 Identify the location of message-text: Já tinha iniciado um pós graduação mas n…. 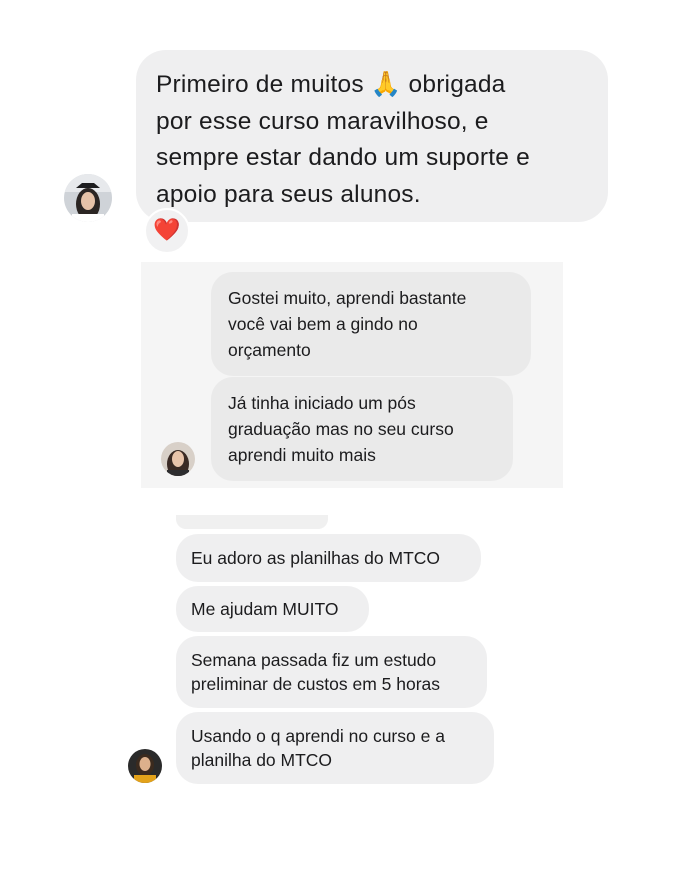
(341, 429).